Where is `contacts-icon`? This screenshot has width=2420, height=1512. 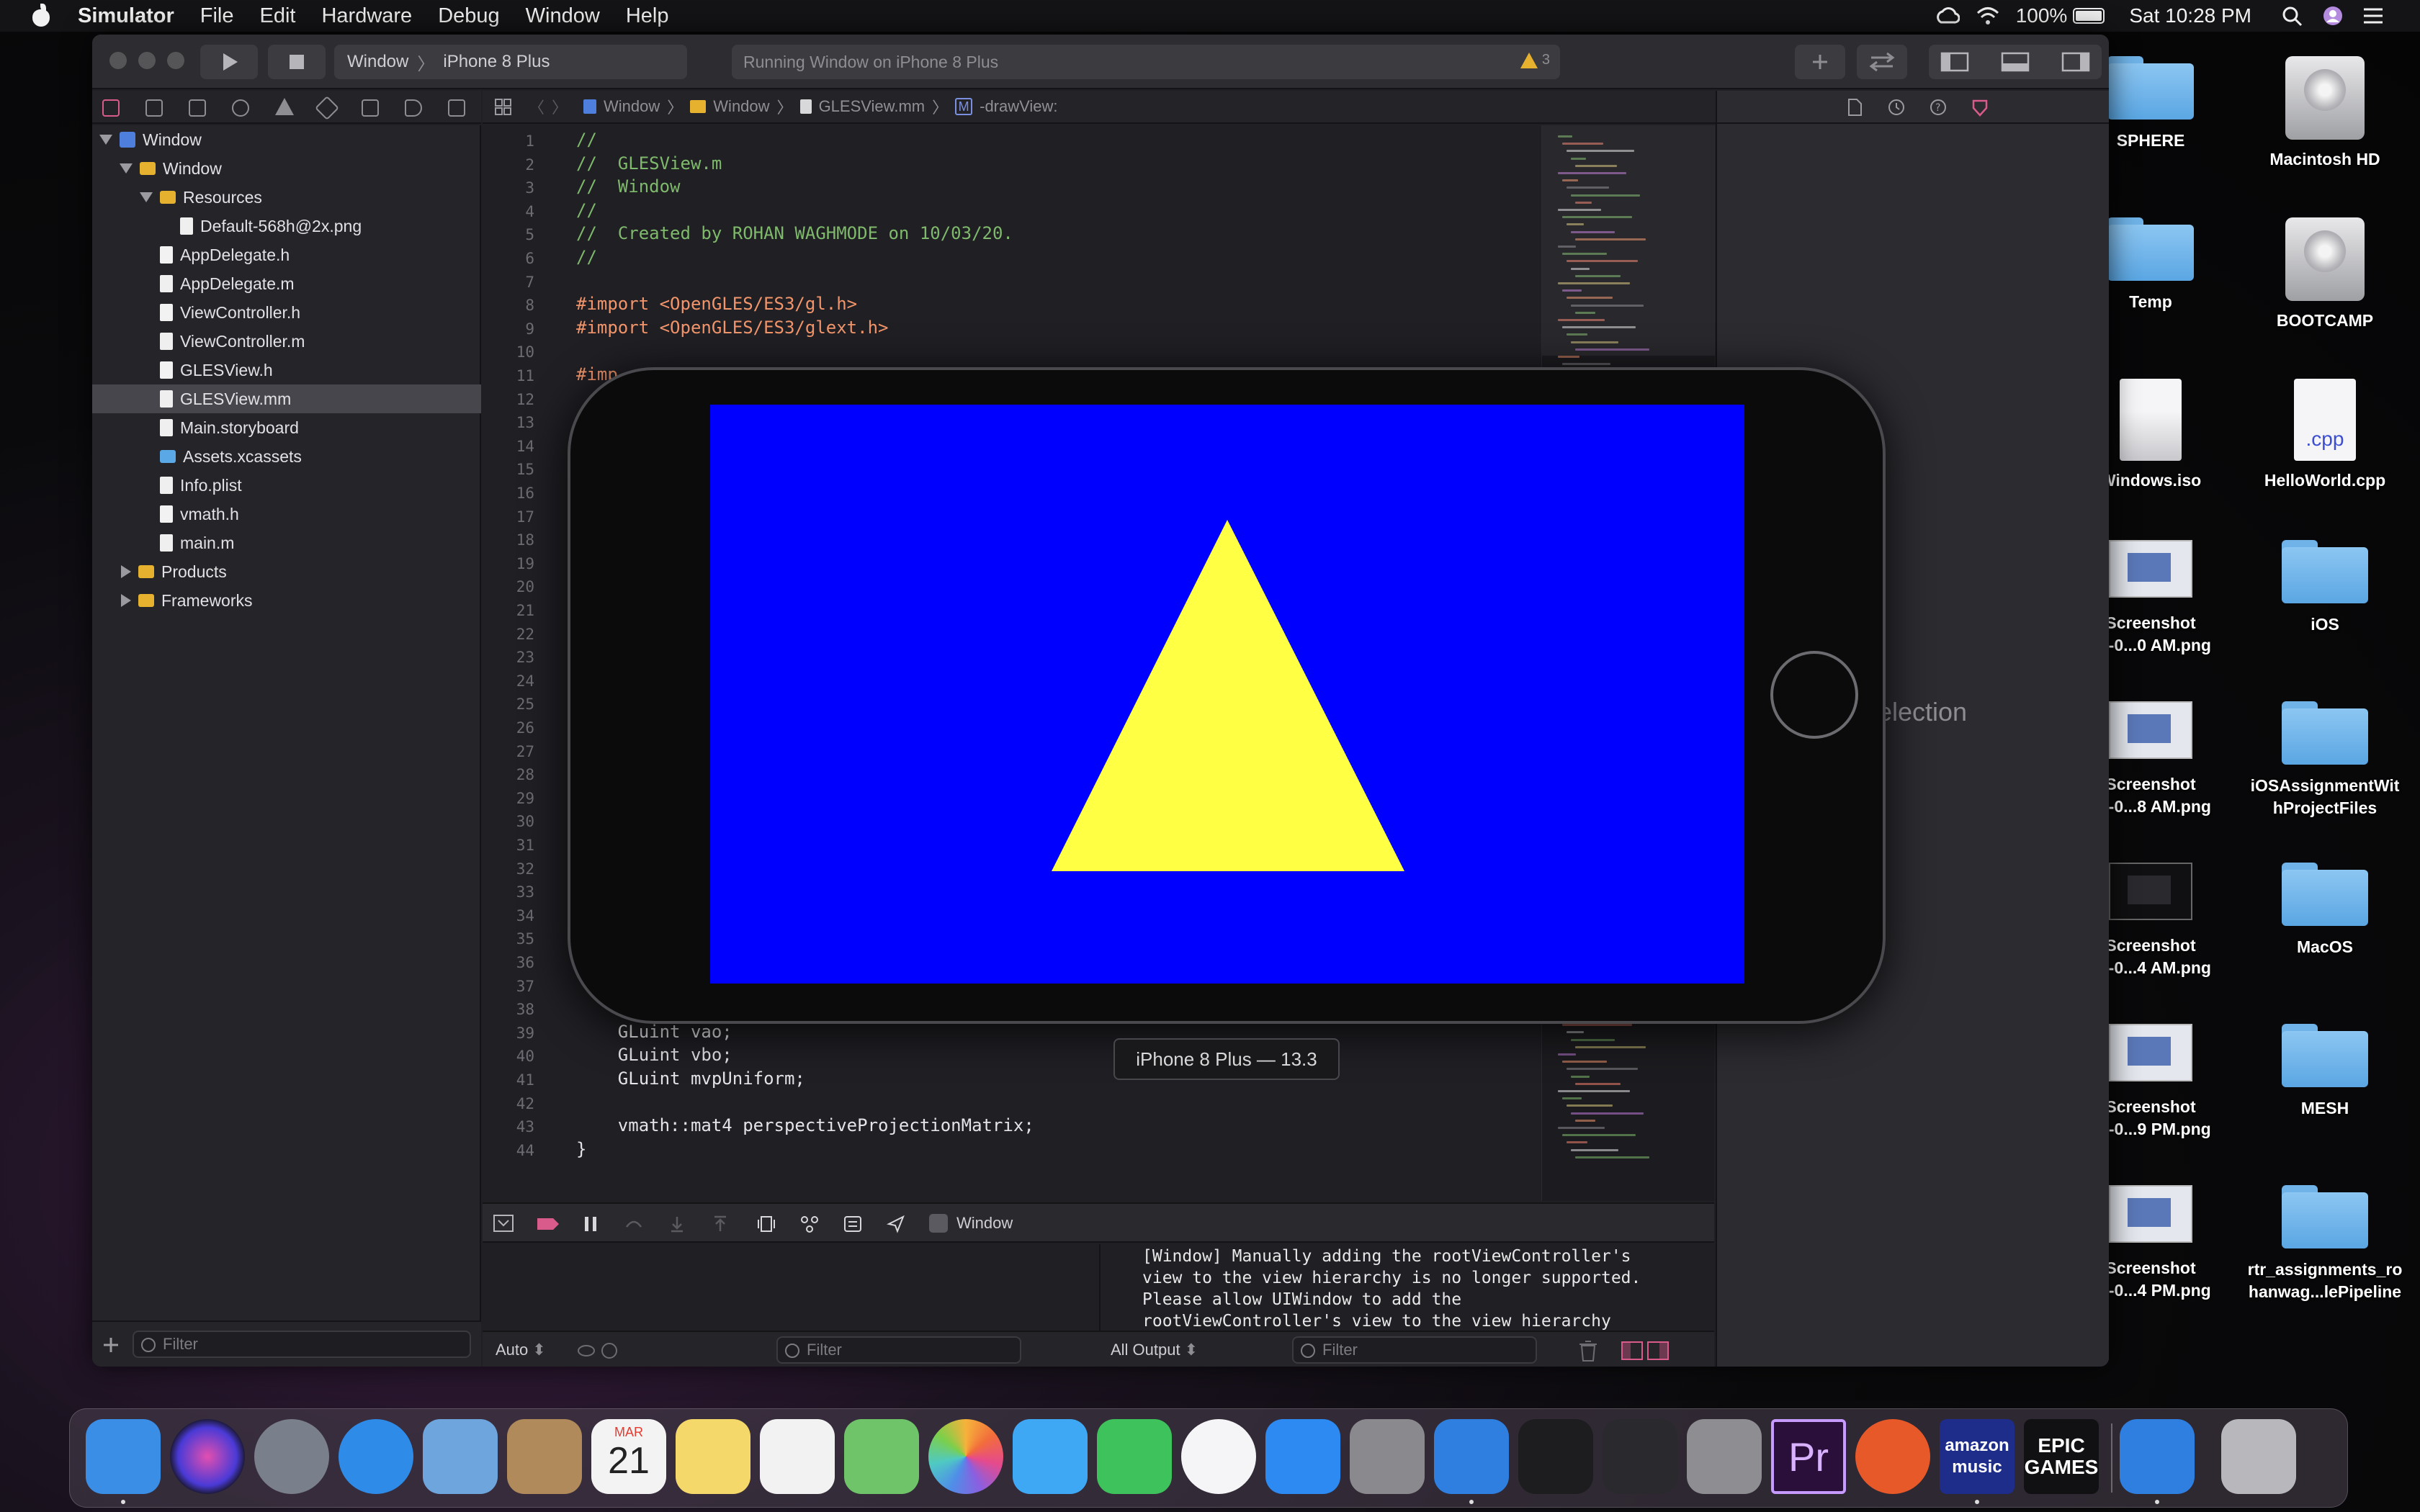
contacts-icon is located at coordinates (544, 1456).